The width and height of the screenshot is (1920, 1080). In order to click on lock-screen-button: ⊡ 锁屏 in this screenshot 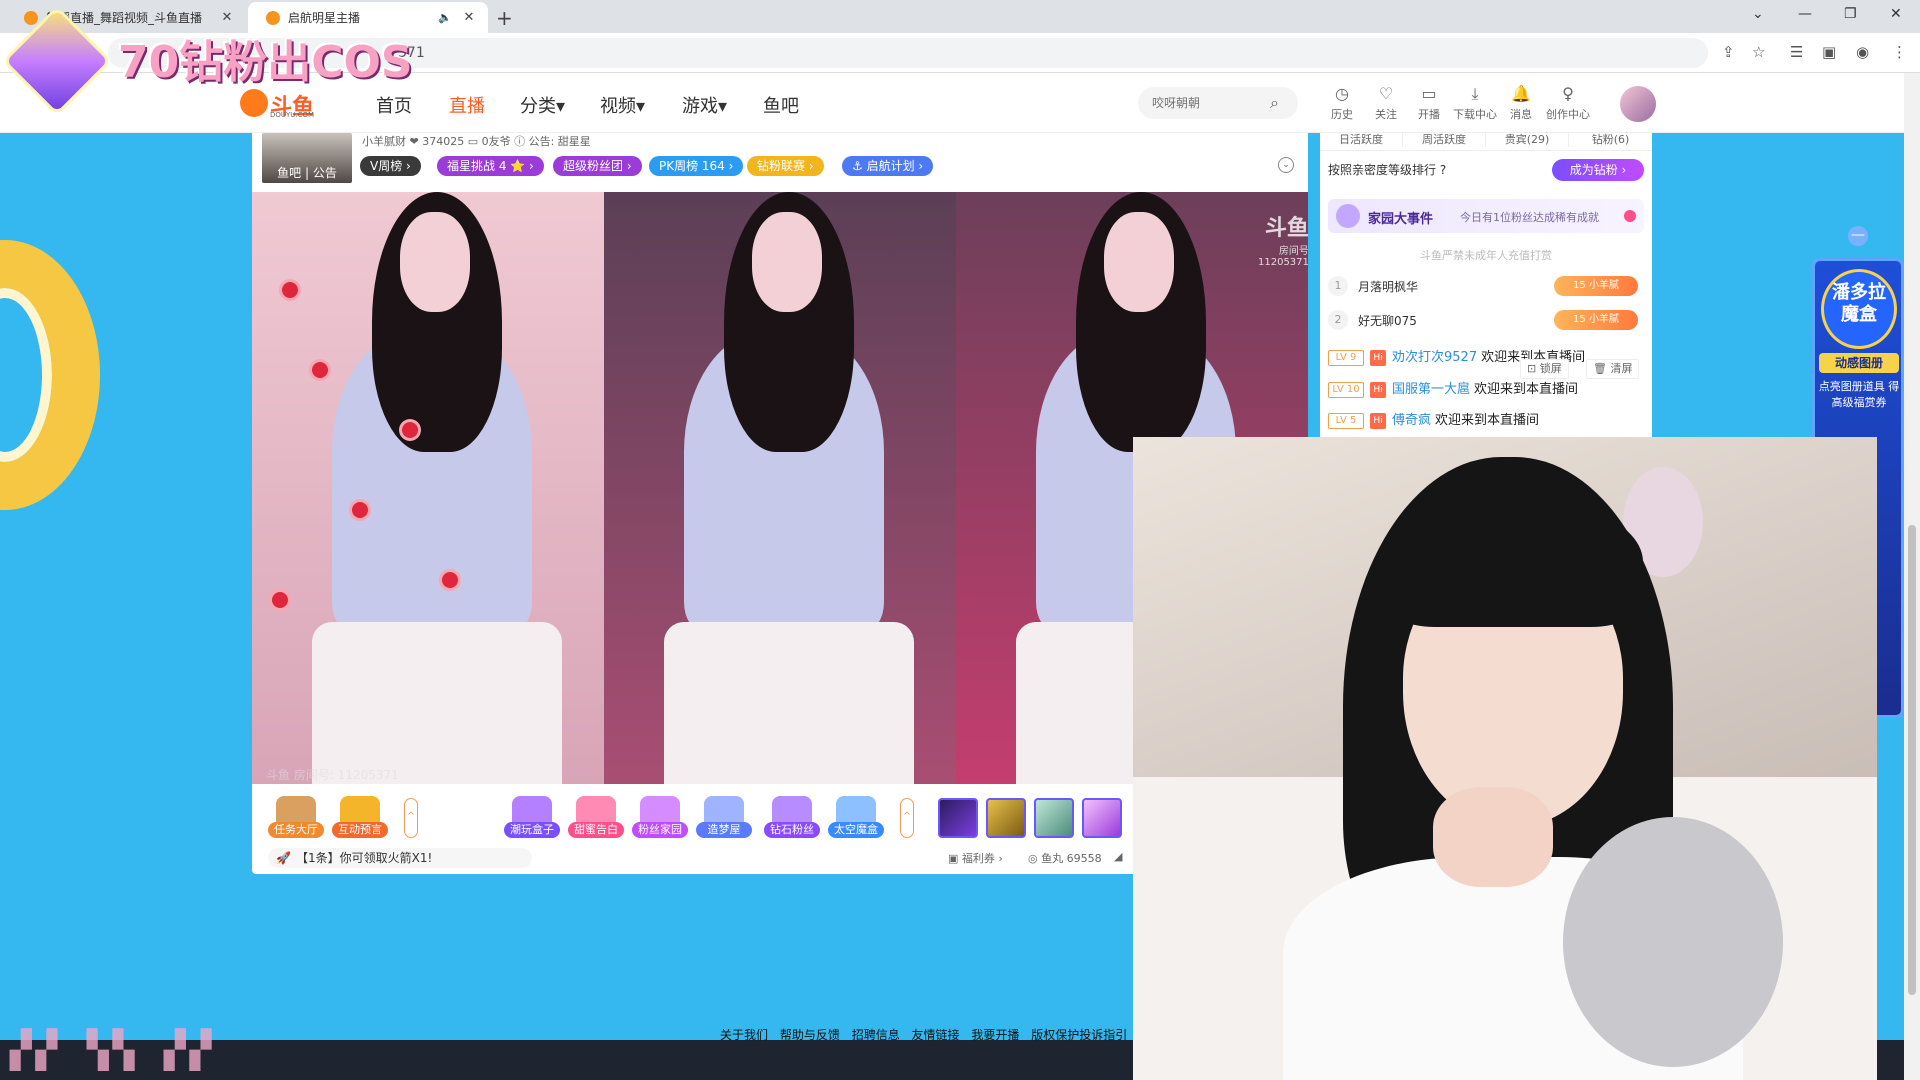, I will do `click(1544, 369)`.